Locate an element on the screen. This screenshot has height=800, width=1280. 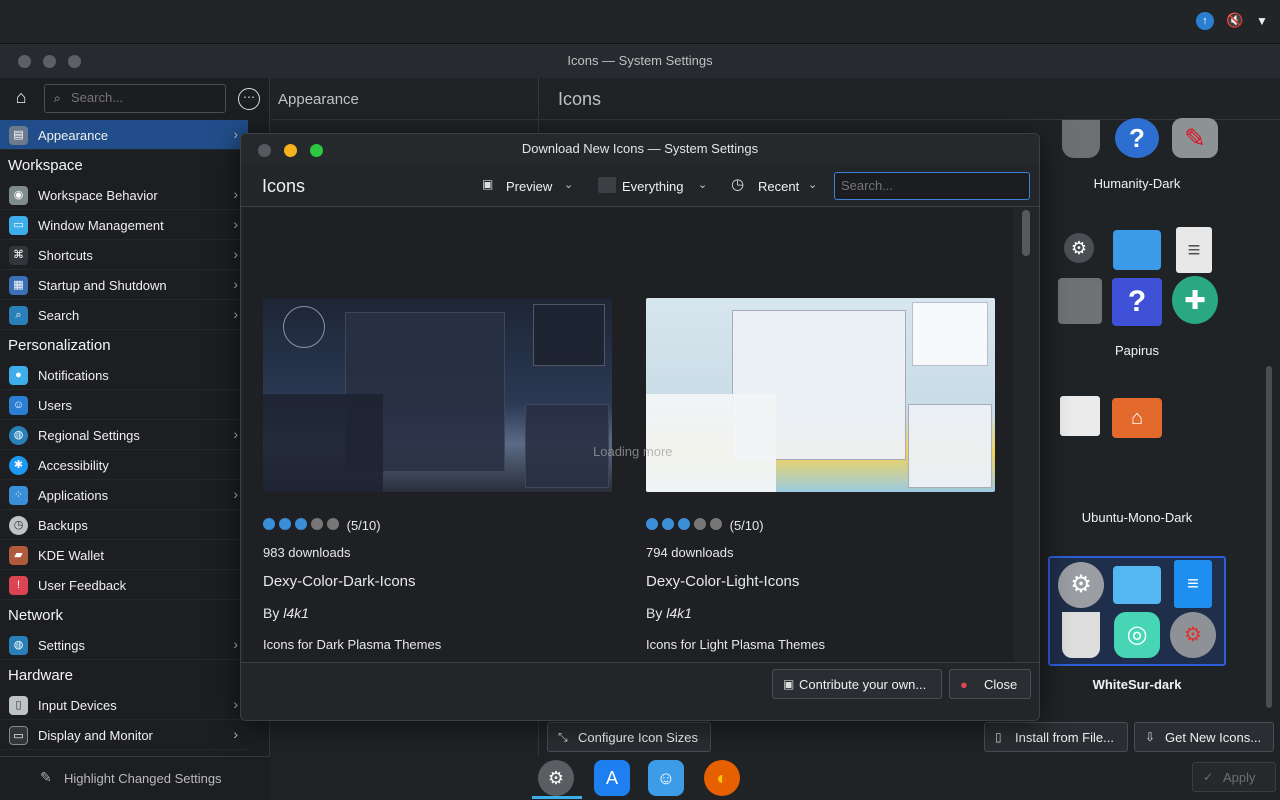
sidebar-item-appearance: ▤ Appearance › is located at coordinates (124, 135).